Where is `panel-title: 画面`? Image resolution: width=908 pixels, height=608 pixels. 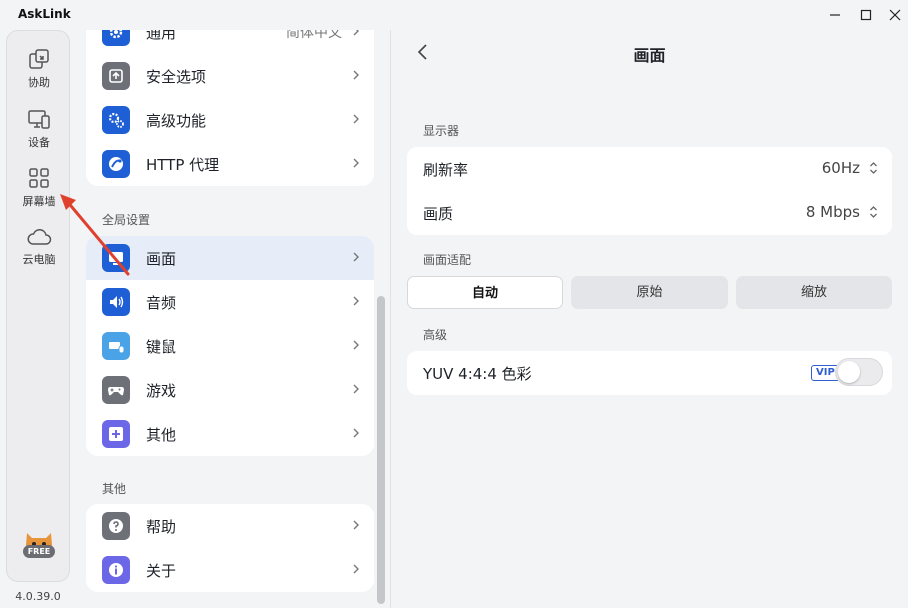
panel-title: 画面 is located at coordinates (649, 55).